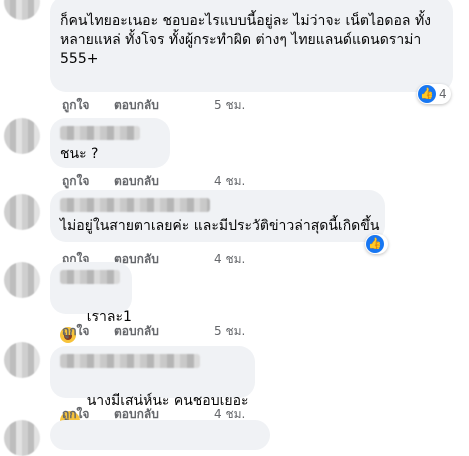 This screenshot has width=469, height=456. Describe the element at coordinates (443, 94) in the screenshot. I see `reaction-count: 4` at that location.